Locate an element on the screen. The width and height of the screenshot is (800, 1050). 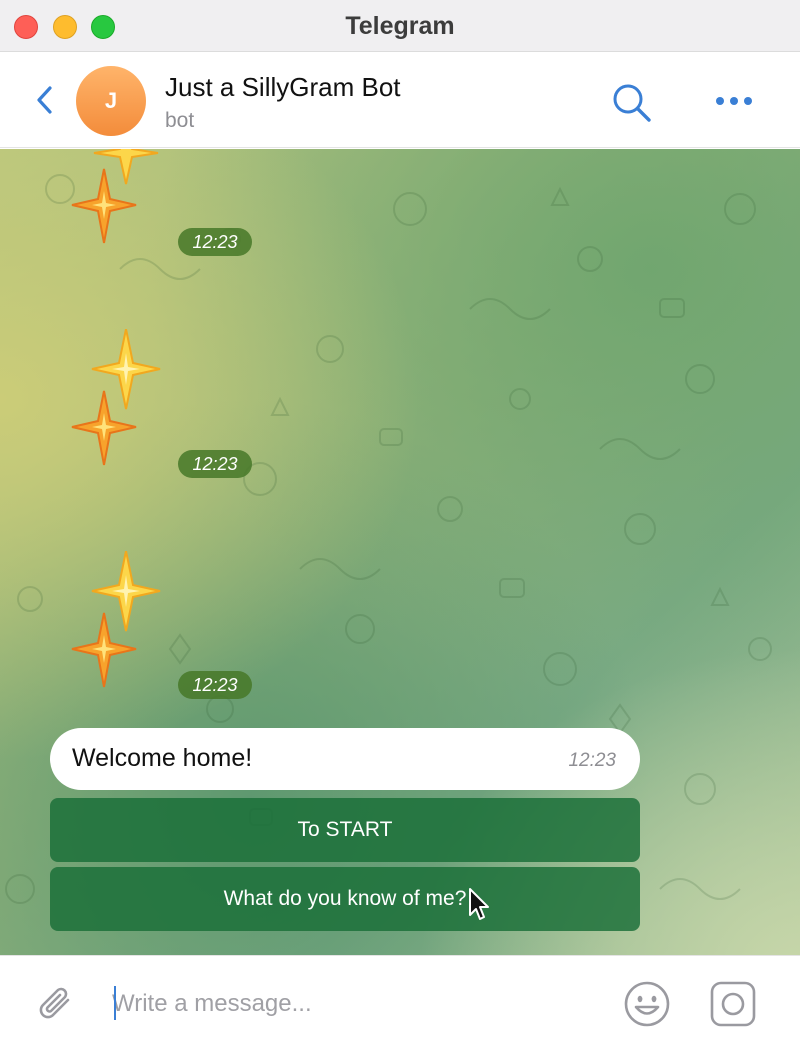
more-horizontal-icon is located at coordinates (734, 101).